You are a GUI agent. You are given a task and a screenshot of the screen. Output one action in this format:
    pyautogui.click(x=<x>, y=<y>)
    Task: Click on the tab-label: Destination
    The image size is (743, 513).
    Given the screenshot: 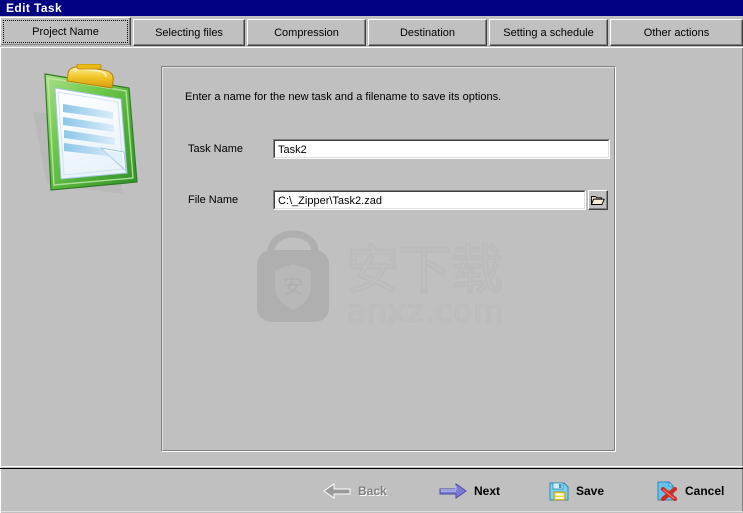 What is the action you would take?
    pyautogui.click(x=427, y=32)
    